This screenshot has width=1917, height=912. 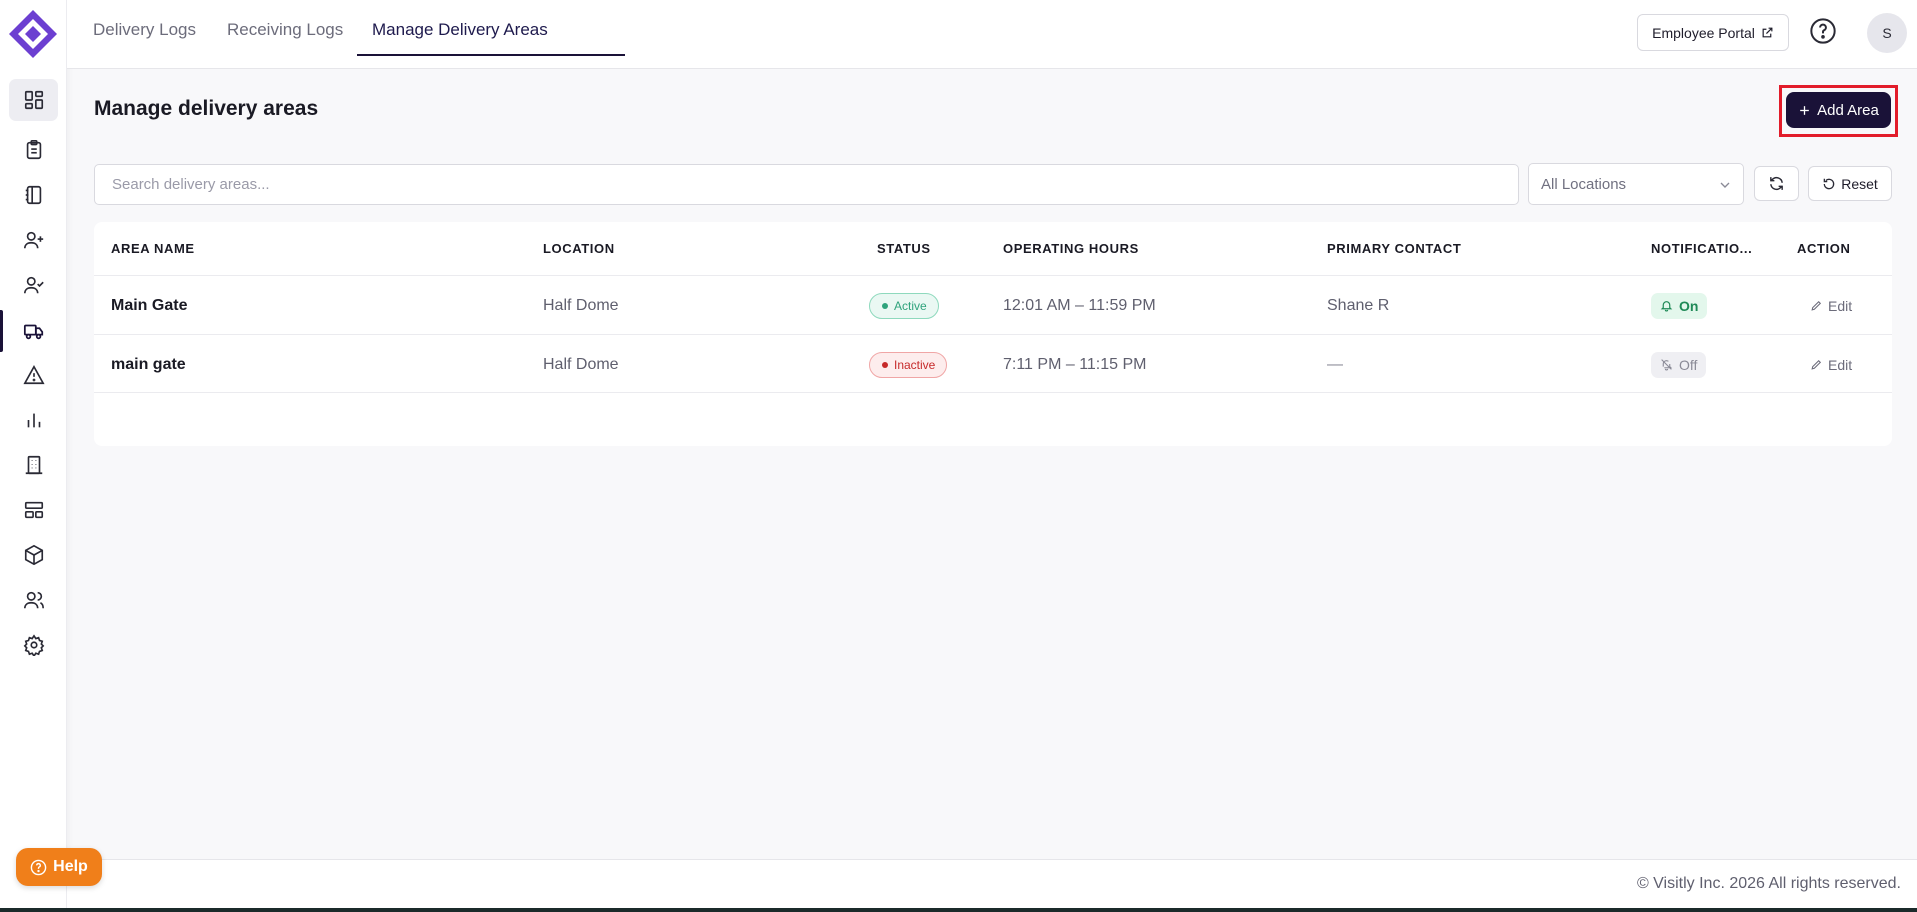 What do you see at coordinates (1689, 305) in the screenshot?
I see `notification-label: On` at bounding box center [1689, 305].